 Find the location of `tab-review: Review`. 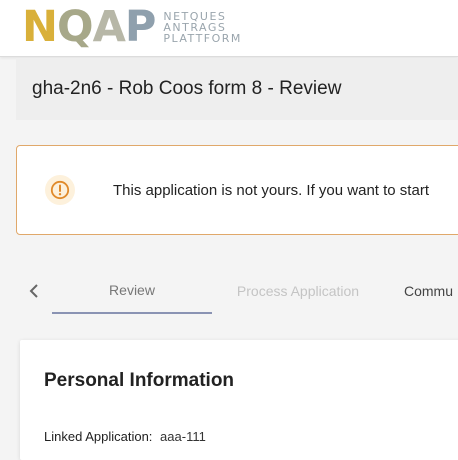

tab-review: Review is located at coordinates (132, 291).